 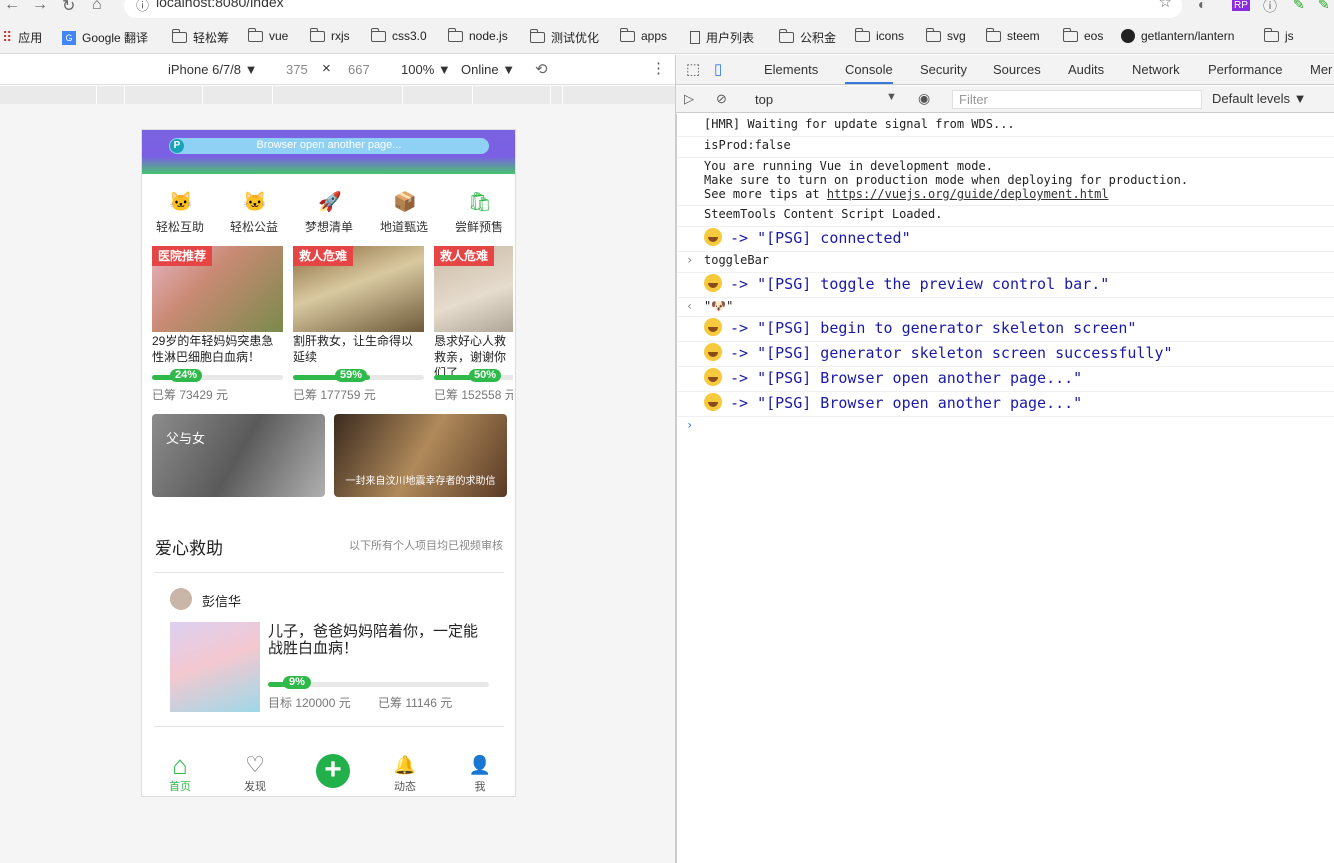 What do you see at coordinates (943, 69) in the screenshot?
I see `tab-security: Security` at bounding box center [943, 69].